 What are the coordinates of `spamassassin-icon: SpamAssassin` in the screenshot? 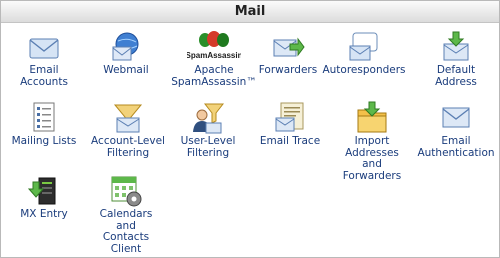 It's located at (214, 47).